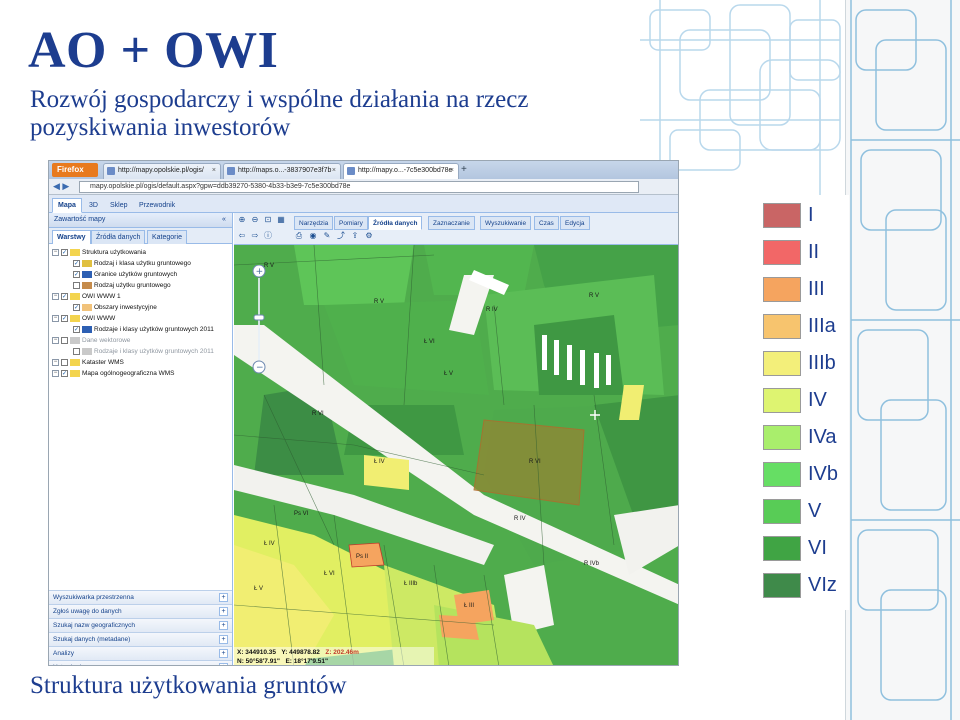 This screenshot has height=720, width=960. I want to click on legend-entry: IV, so click(803, 398).